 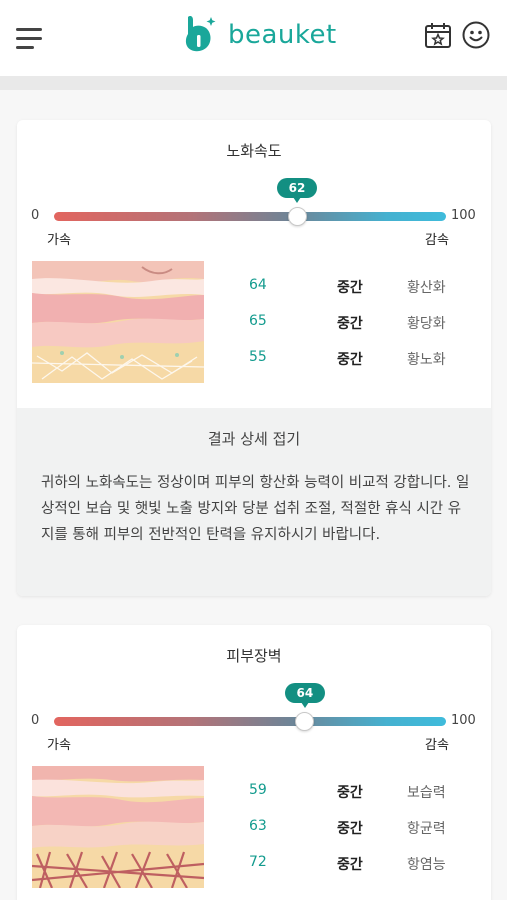 What do you see at coordinates (297, 190) in the screenshot?
I see `gauge-value-bubble: 62` at bounding box center [297, 190].